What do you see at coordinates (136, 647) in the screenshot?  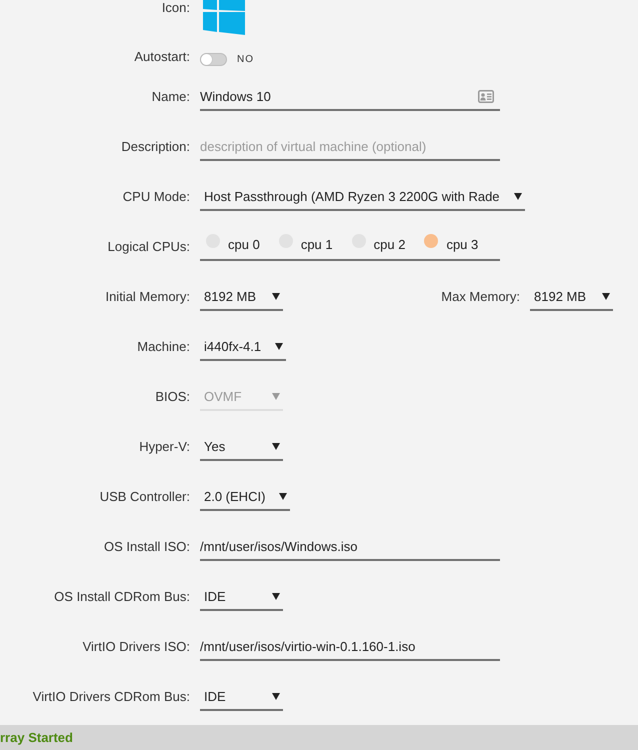 I see `field-label: VirtIO Drivers ISO:` at bounding box center [136, 647].